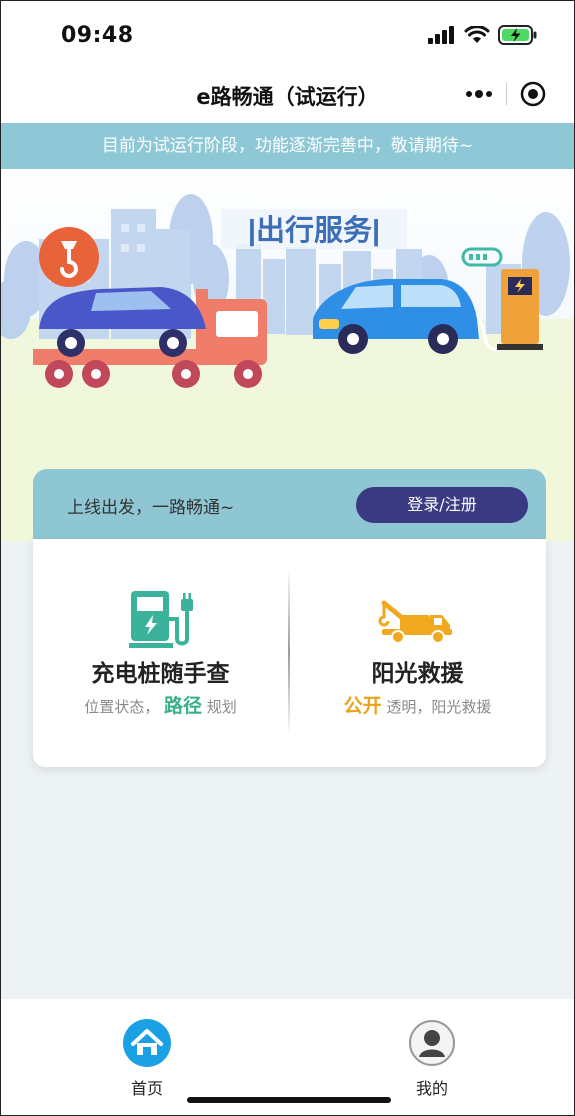  Describe the element at coordinates (221, 707) in the screenshot. I see `subtitle-text: 规划` at that location.